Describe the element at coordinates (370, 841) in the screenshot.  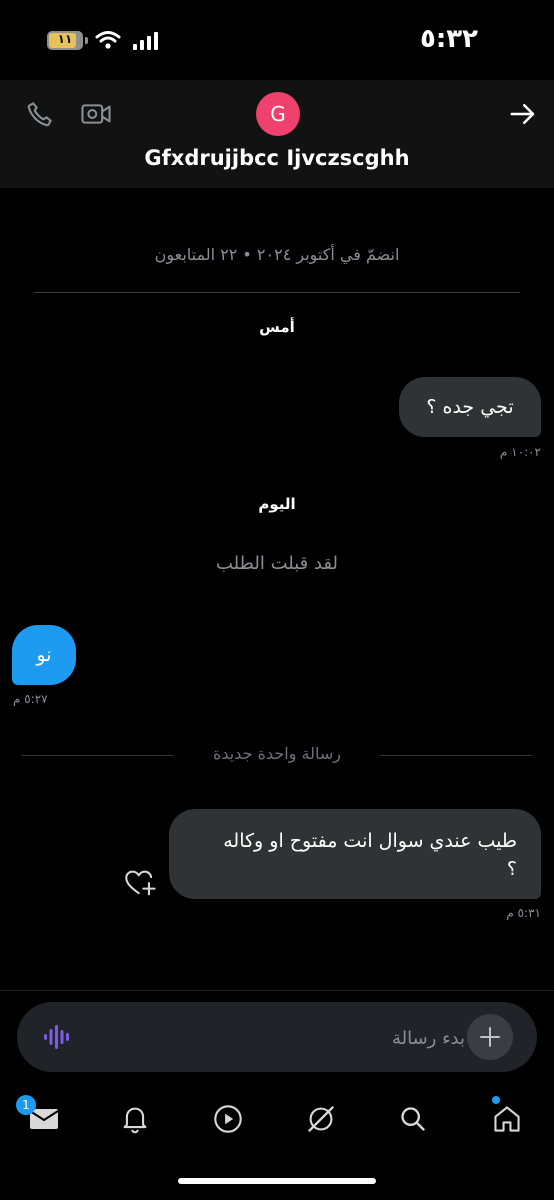
I see `message-text-line-1: طيب عندي سوال انت مفتوح او وكاله` at that location.